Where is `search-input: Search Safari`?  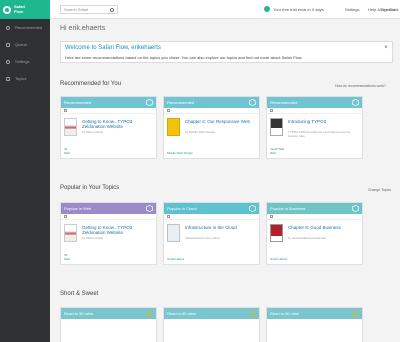 search-input: Search Safari is located at coordinates (89, 9).